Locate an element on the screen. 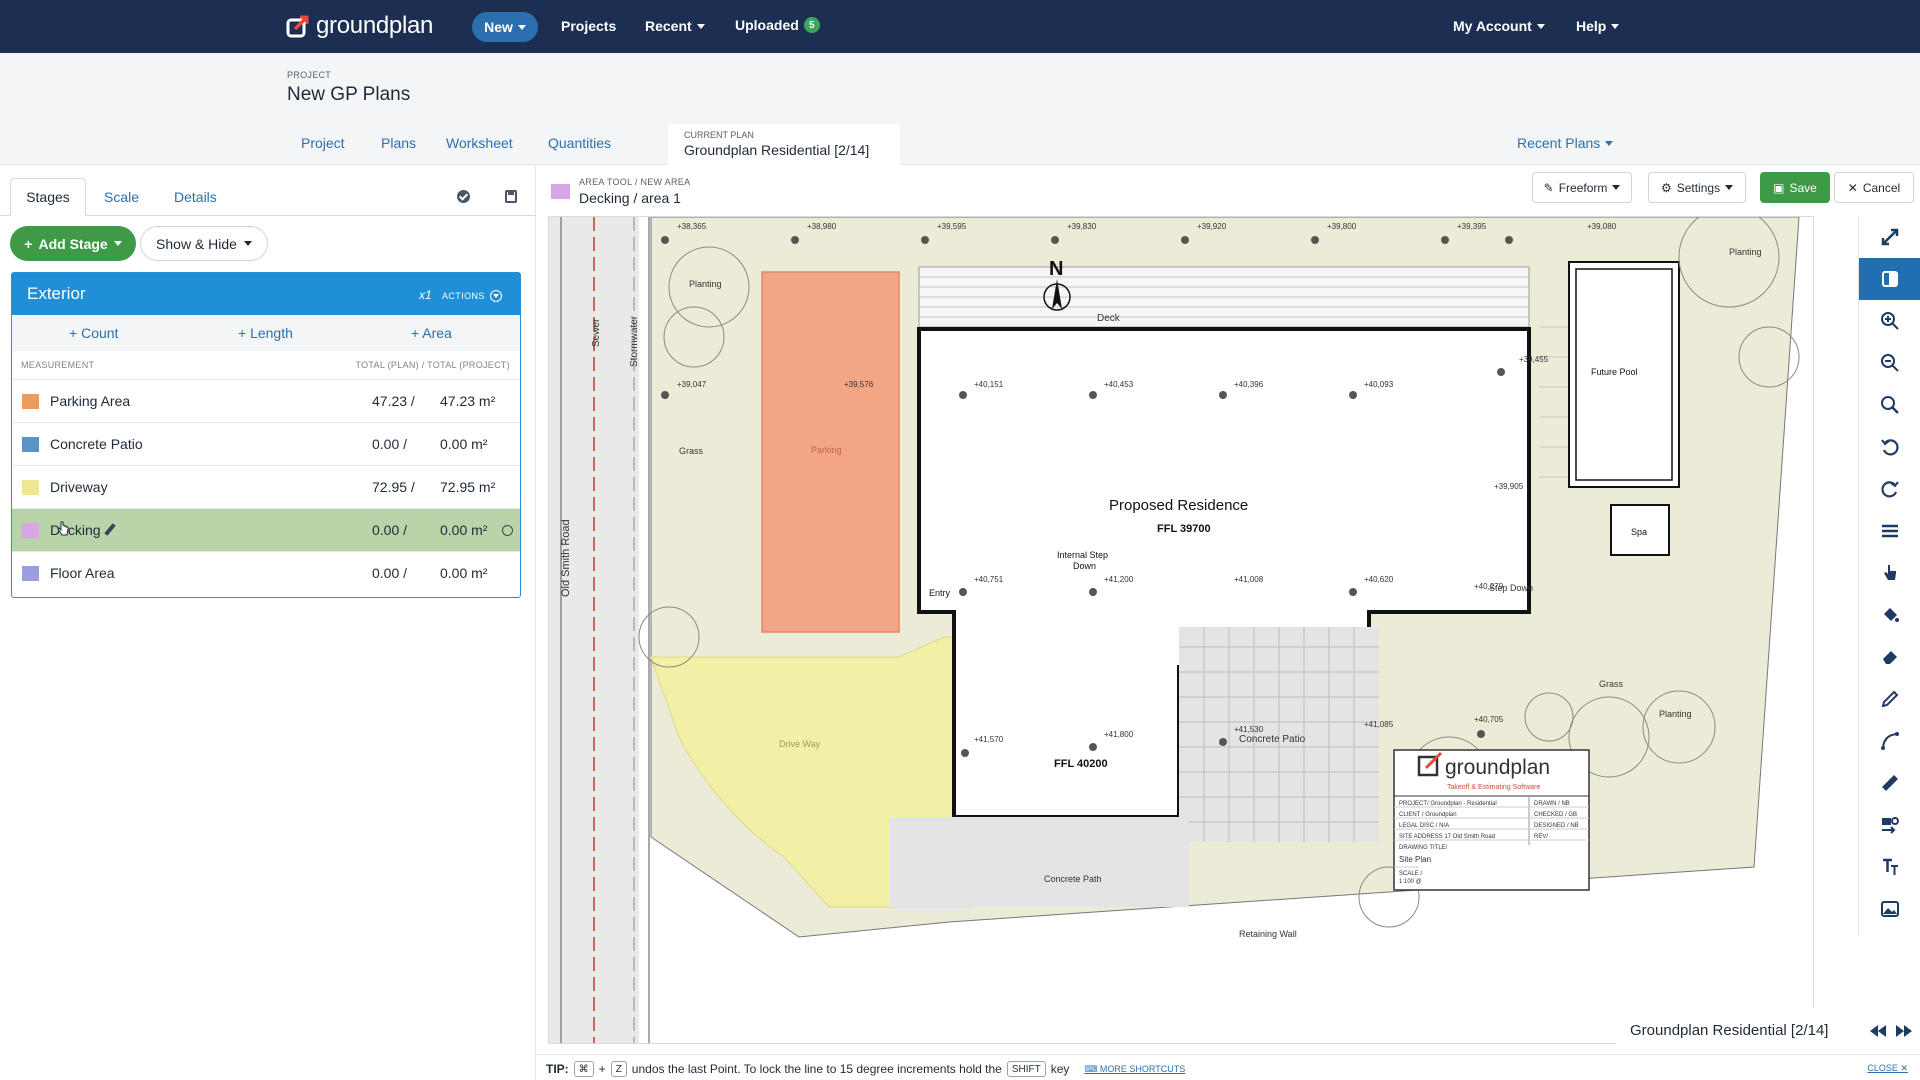 The width and height of the screenshot is (1920, 1080). show-hide-button: Show & Hide is located at coordinates (204, 243).